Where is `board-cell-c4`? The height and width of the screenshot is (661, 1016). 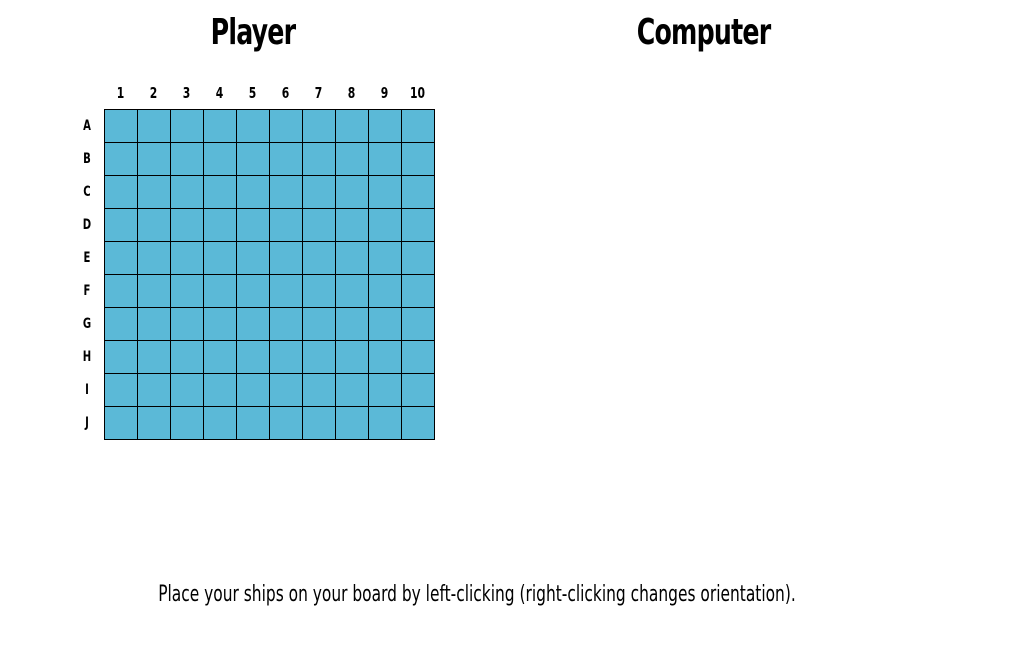 board-cell-c4 is located at coordinates (219, 191).